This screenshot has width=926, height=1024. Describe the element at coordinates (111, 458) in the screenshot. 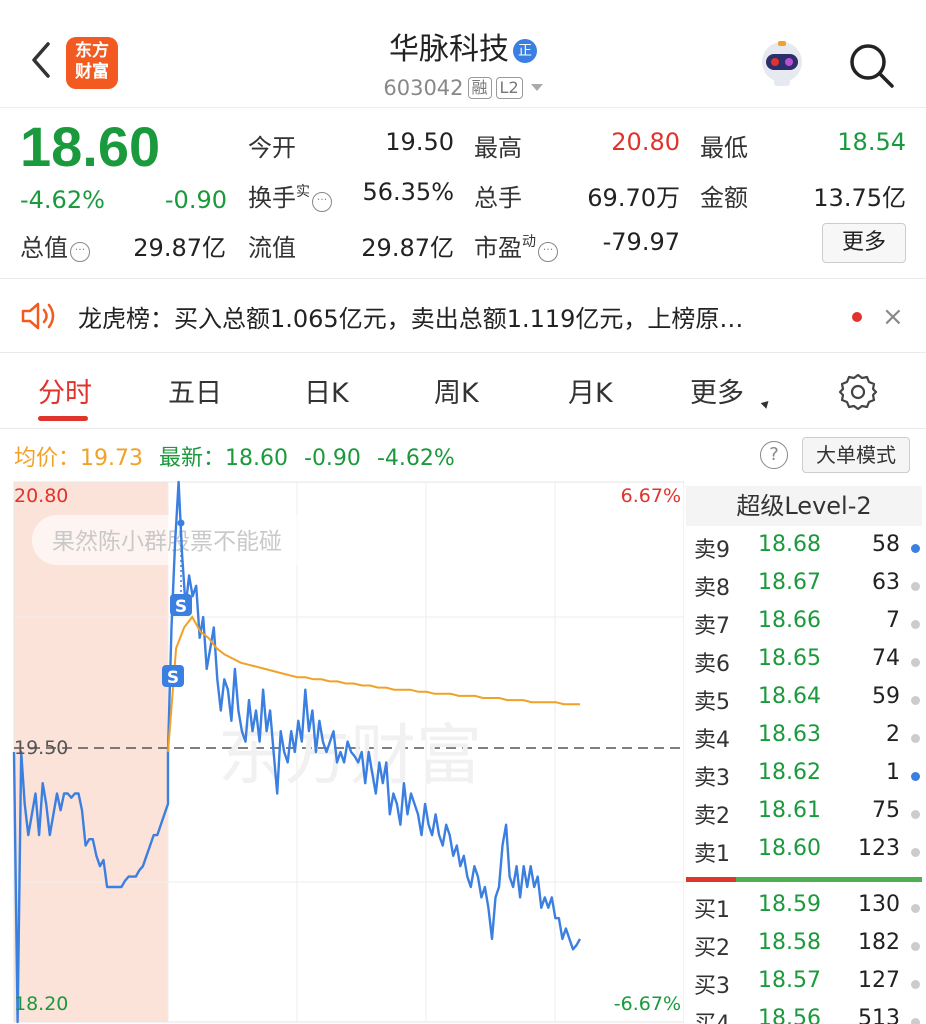

I see `avg-value: 19.73` at that location.